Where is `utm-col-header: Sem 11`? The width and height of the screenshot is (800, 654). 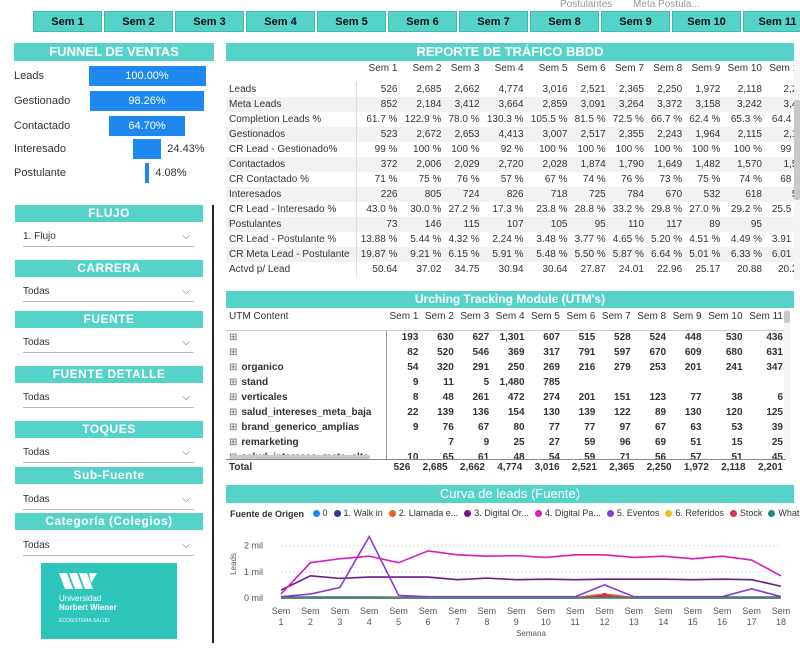 utm-col-header: Sem 11 is located at coordinates (765, 316).